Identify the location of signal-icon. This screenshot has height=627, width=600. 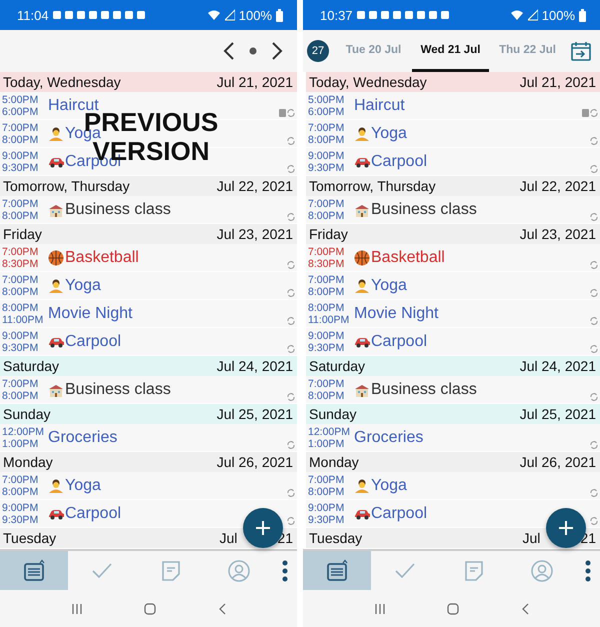
(229, 15).